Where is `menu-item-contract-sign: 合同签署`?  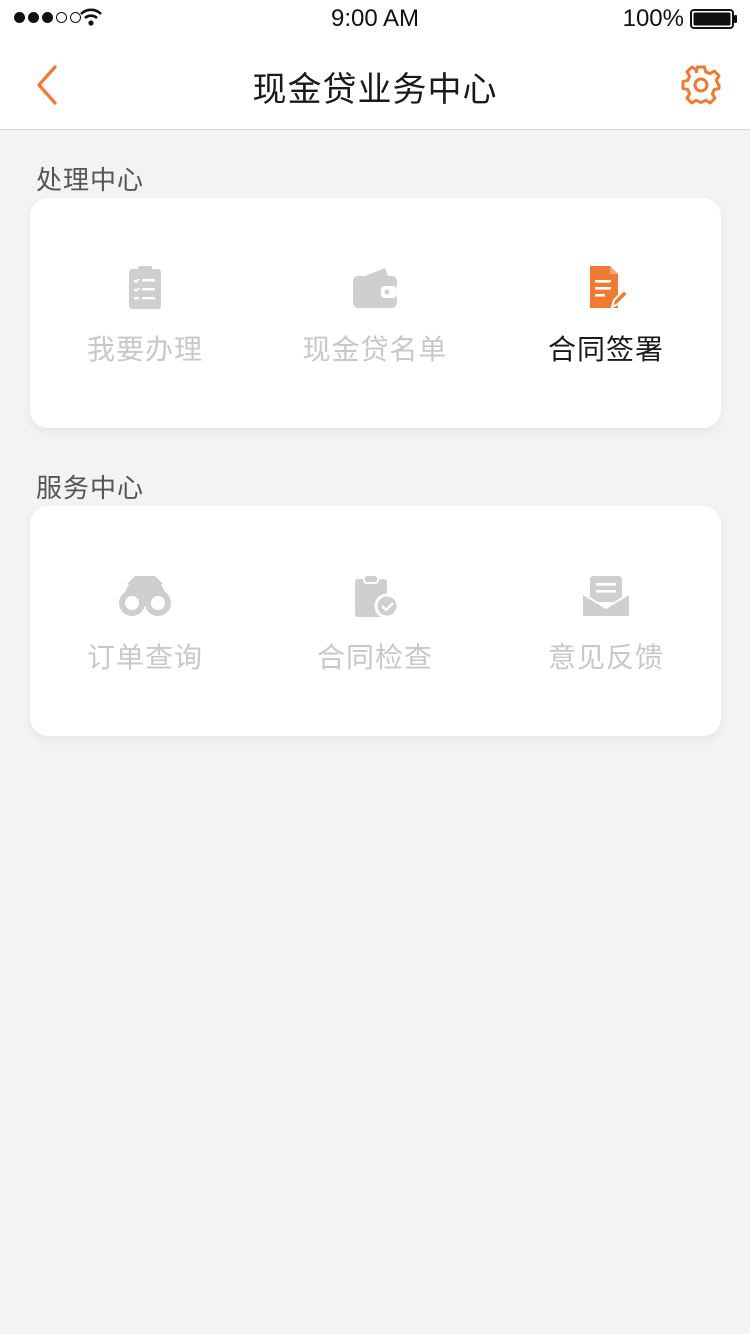
menu-item-contract-sign: 合同签署 is located at coordinates (606, 313).